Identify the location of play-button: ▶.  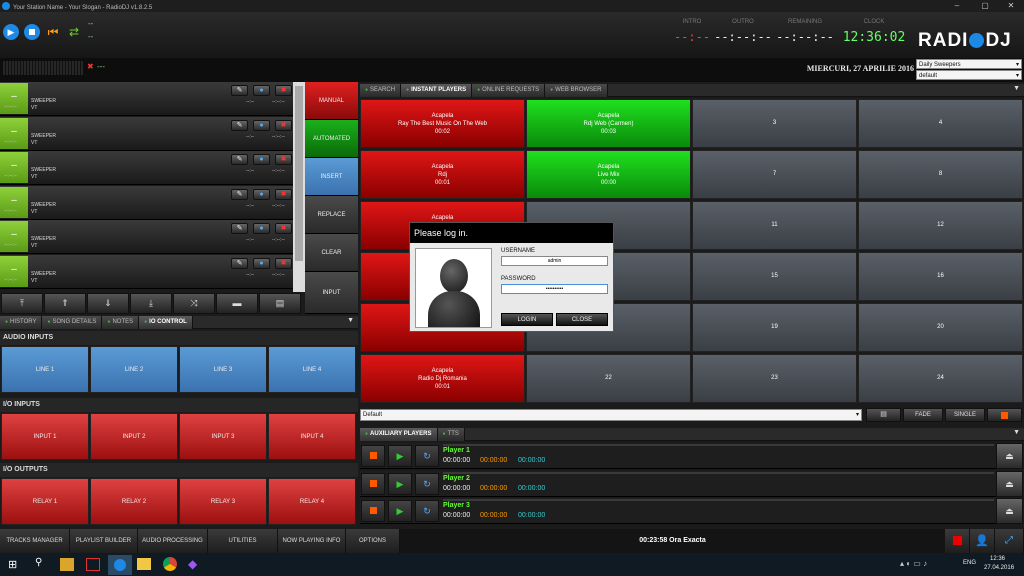
(11, 32).